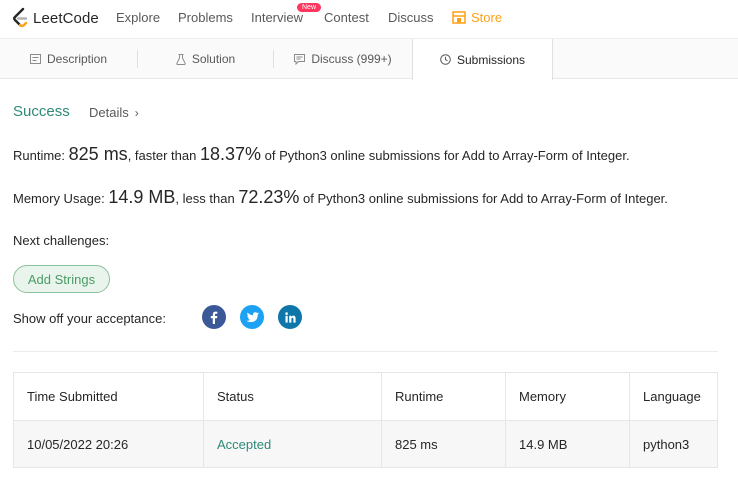 This screenshot has width=738, height=489. I want to click on tab-submissions: Submissions, so click(482, 59).